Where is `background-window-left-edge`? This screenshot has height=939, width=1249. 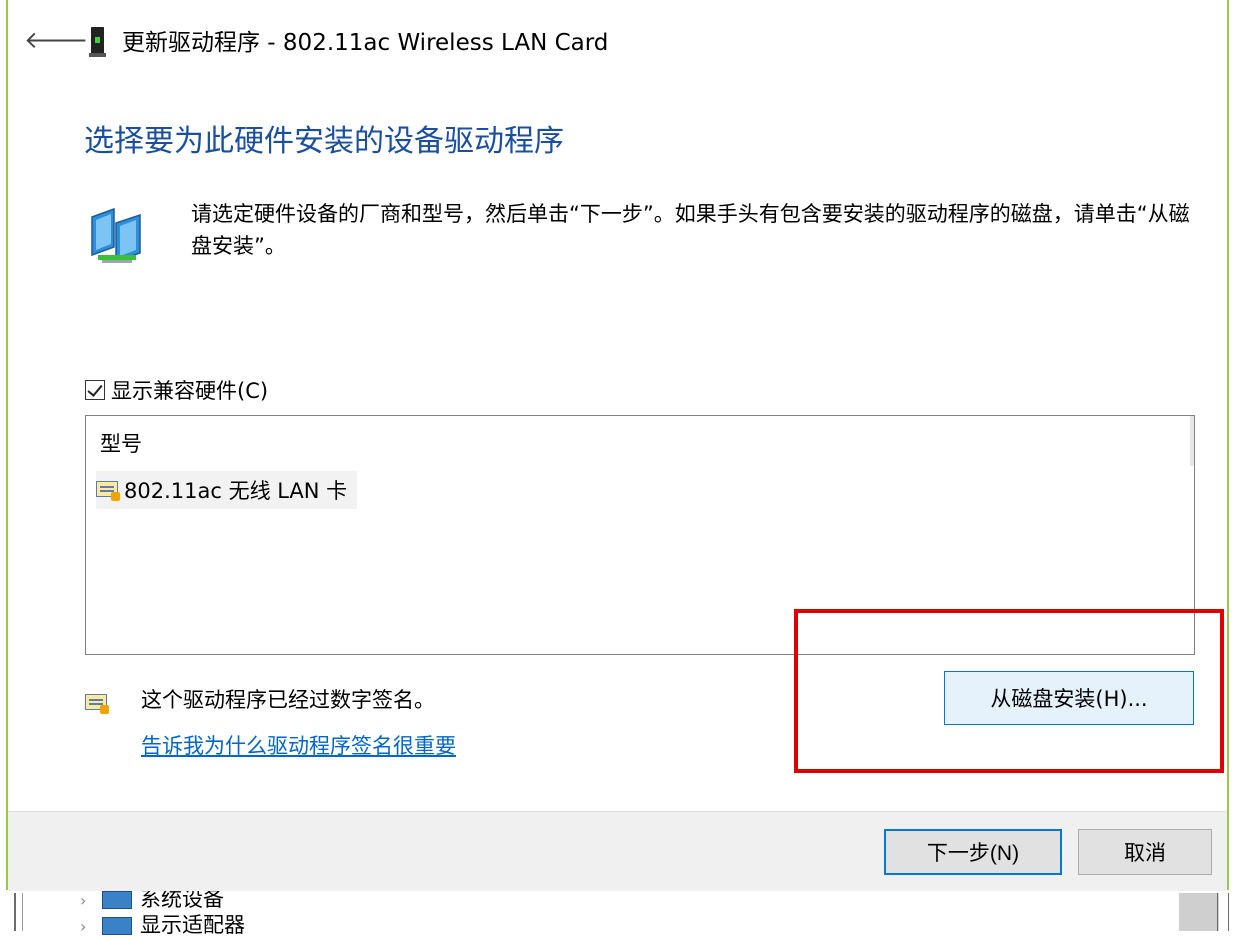 background-window-left-edge is located at coordinates (18, 912).